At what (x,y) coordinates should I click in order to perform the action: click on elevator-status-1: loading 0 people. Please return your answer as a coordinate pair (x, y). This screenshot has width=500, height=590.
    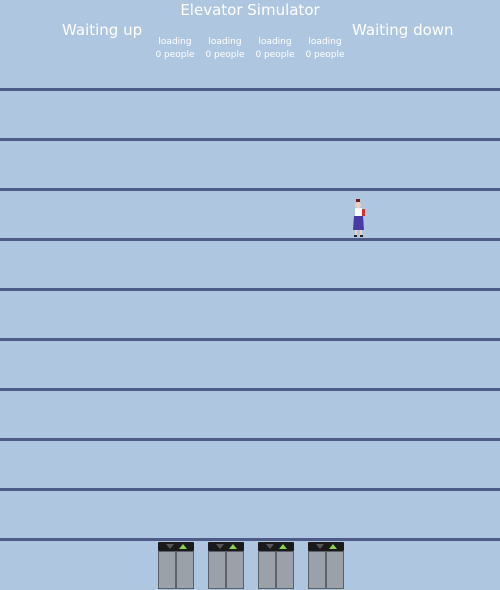
    Looking at the image, I should click on (175, 49).